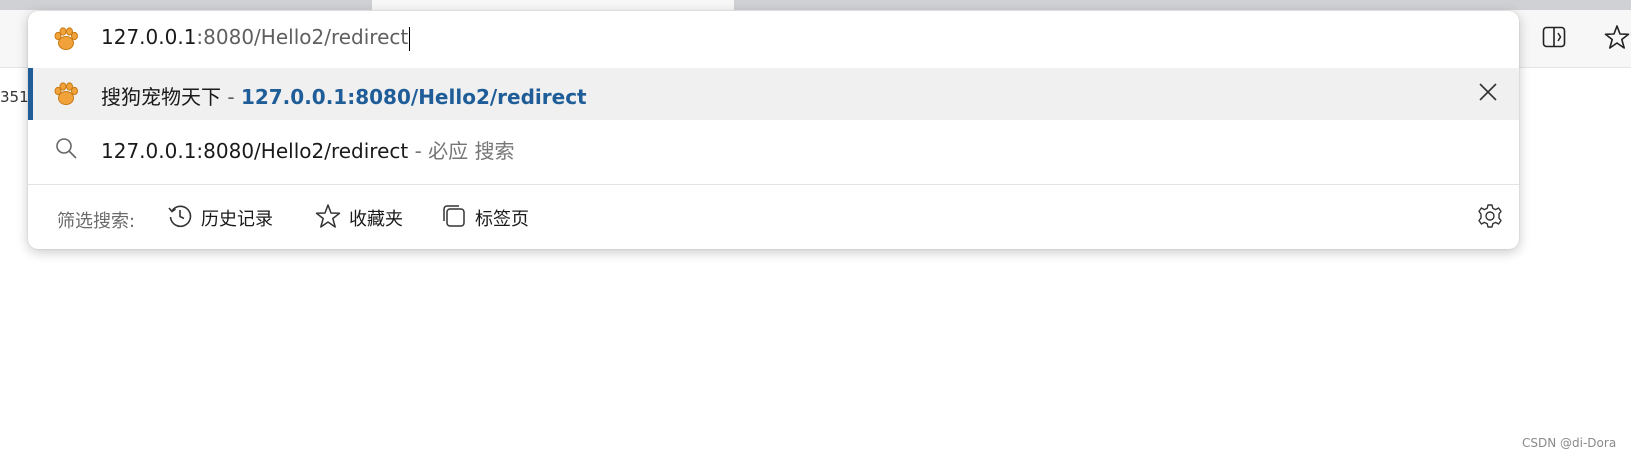 This screenshot has width=1631, height=460. Describe the element at coordinates (773, 218) in the screenshot. I see `search-filter-bar: 筛选搜索: 历史记录 收藏夹 标签页` at that location.